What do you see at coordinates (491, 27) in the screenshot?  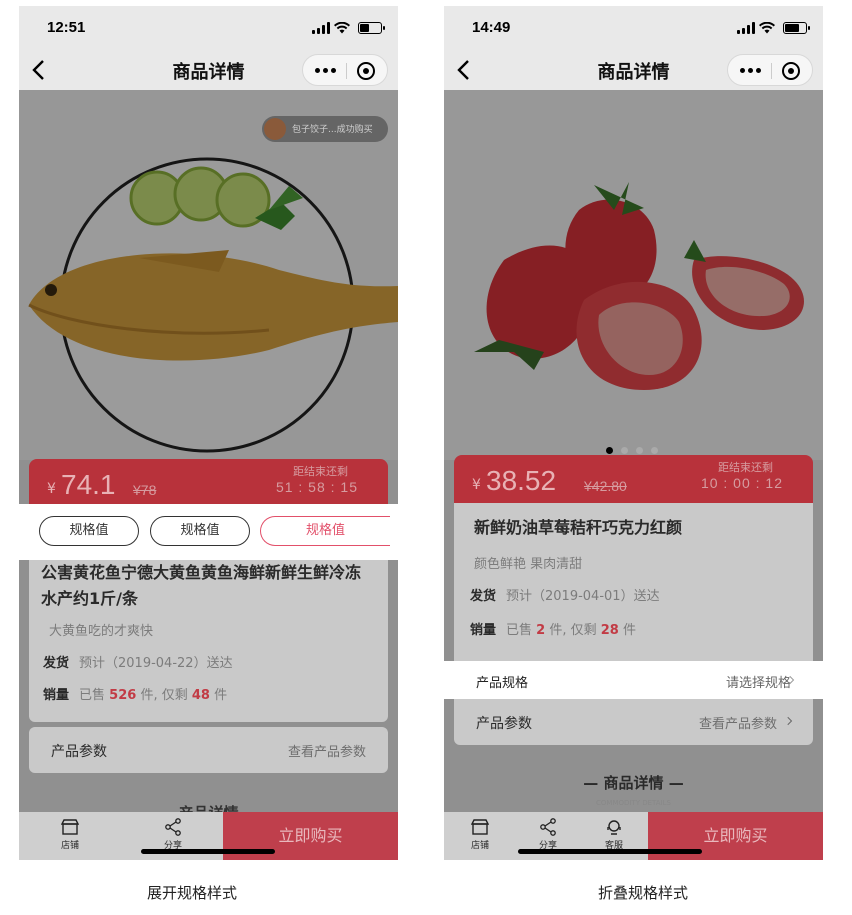 I see `status-time: 14:49` at bounding box center [491, 27].